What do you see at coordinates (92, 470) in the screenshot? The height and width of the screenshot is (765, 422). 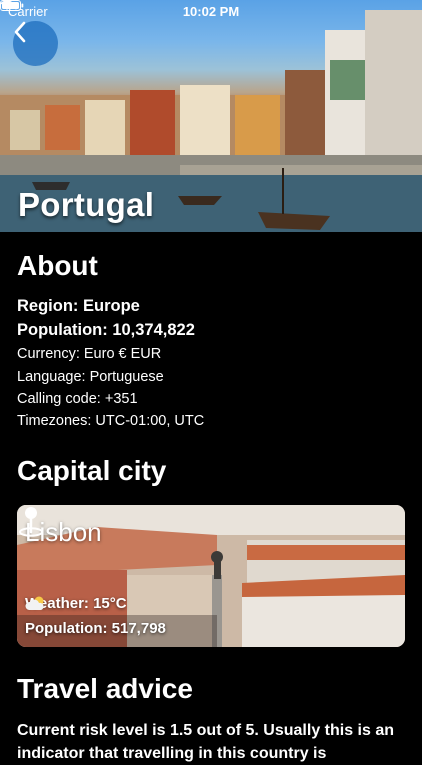 I see `capital-heading: Capital city` at bounding box center [92, 470].